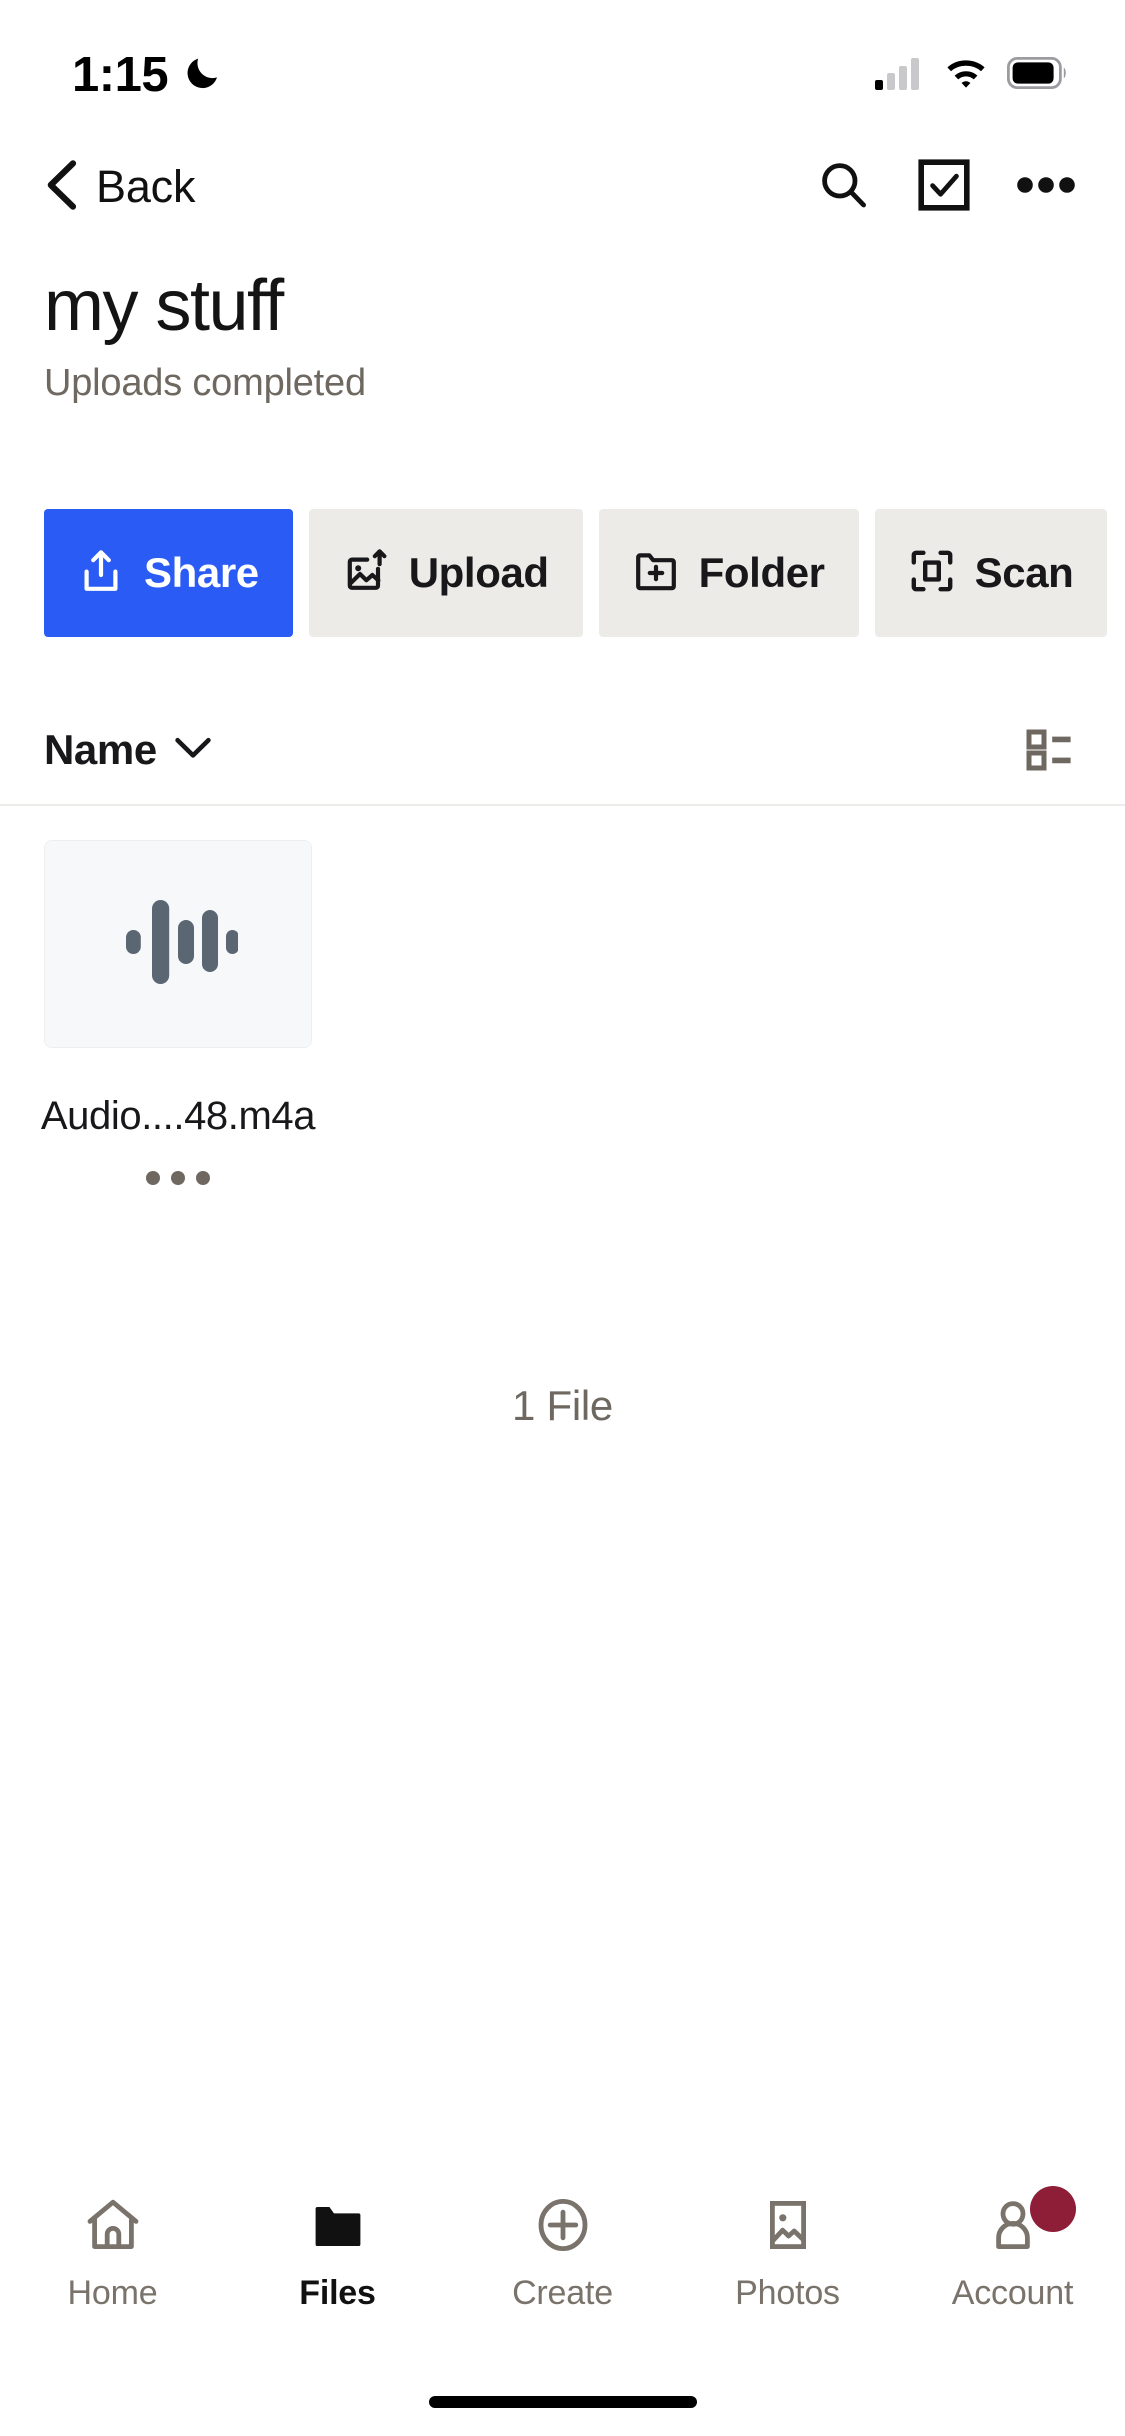 Image resolution: width=1125 pixels, height=2436 pixels. Describe the element at coordinates (562, 751) in the screenshot. I see `sort-and-view-row: Name` at that location.